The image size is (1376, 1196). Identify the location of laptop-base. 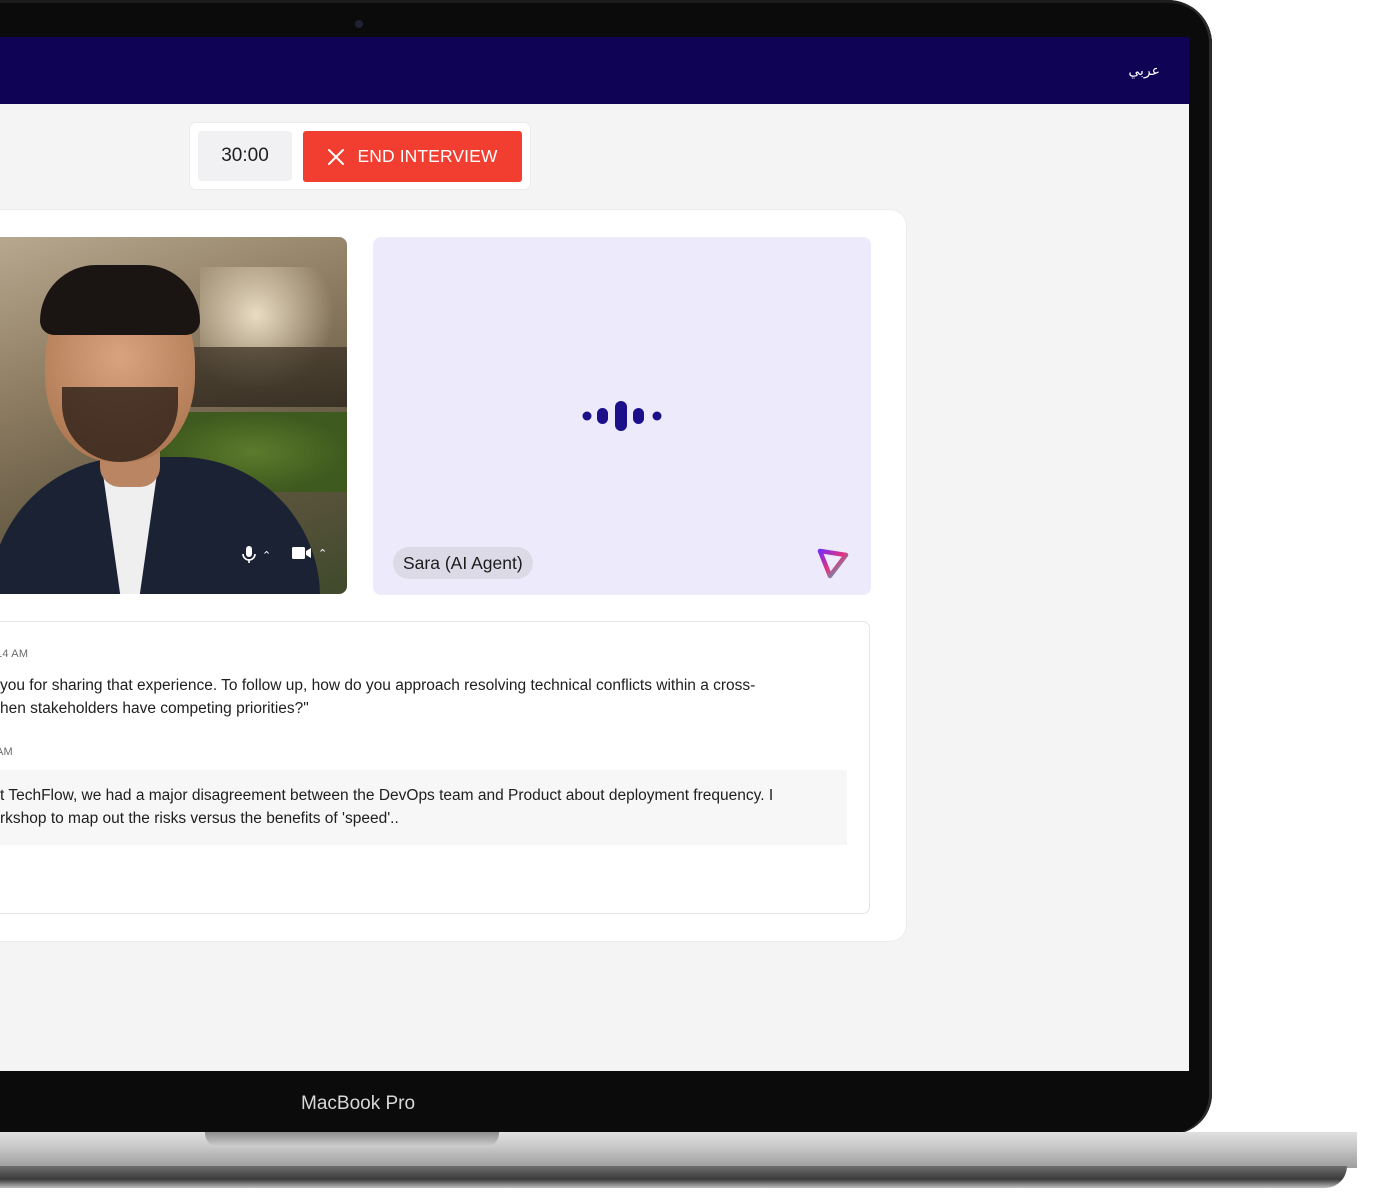
(678, 1150).